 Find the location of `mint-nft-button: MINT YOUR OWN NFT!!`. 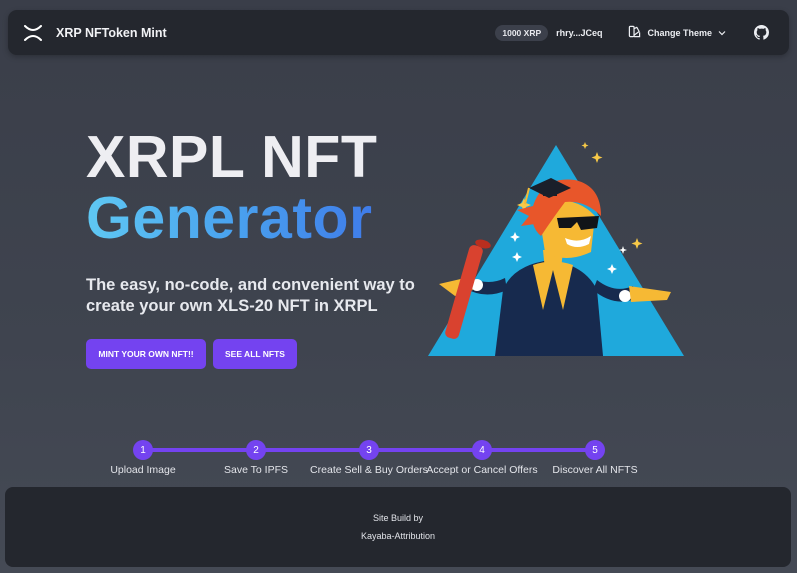

mint-nft-button: MINT YOUR OWN NFT!! is located at coordinates (146, 354).